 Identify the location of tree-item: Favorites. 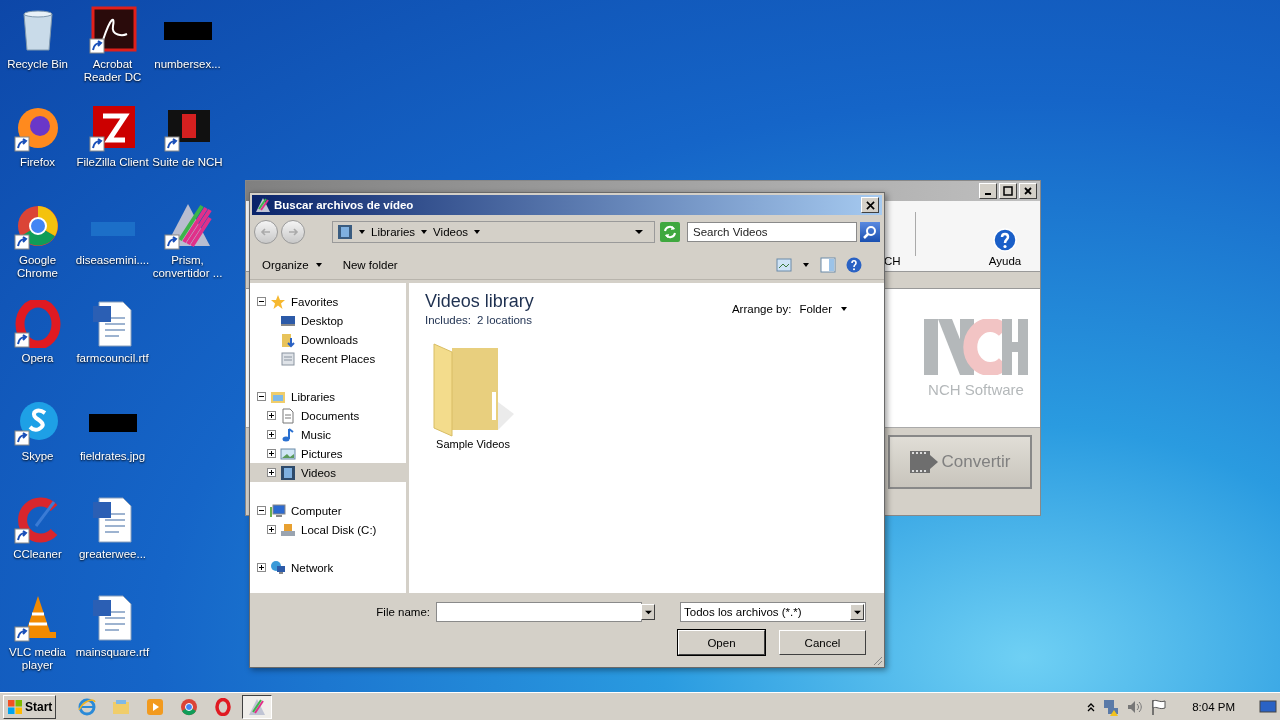
(328, 301).